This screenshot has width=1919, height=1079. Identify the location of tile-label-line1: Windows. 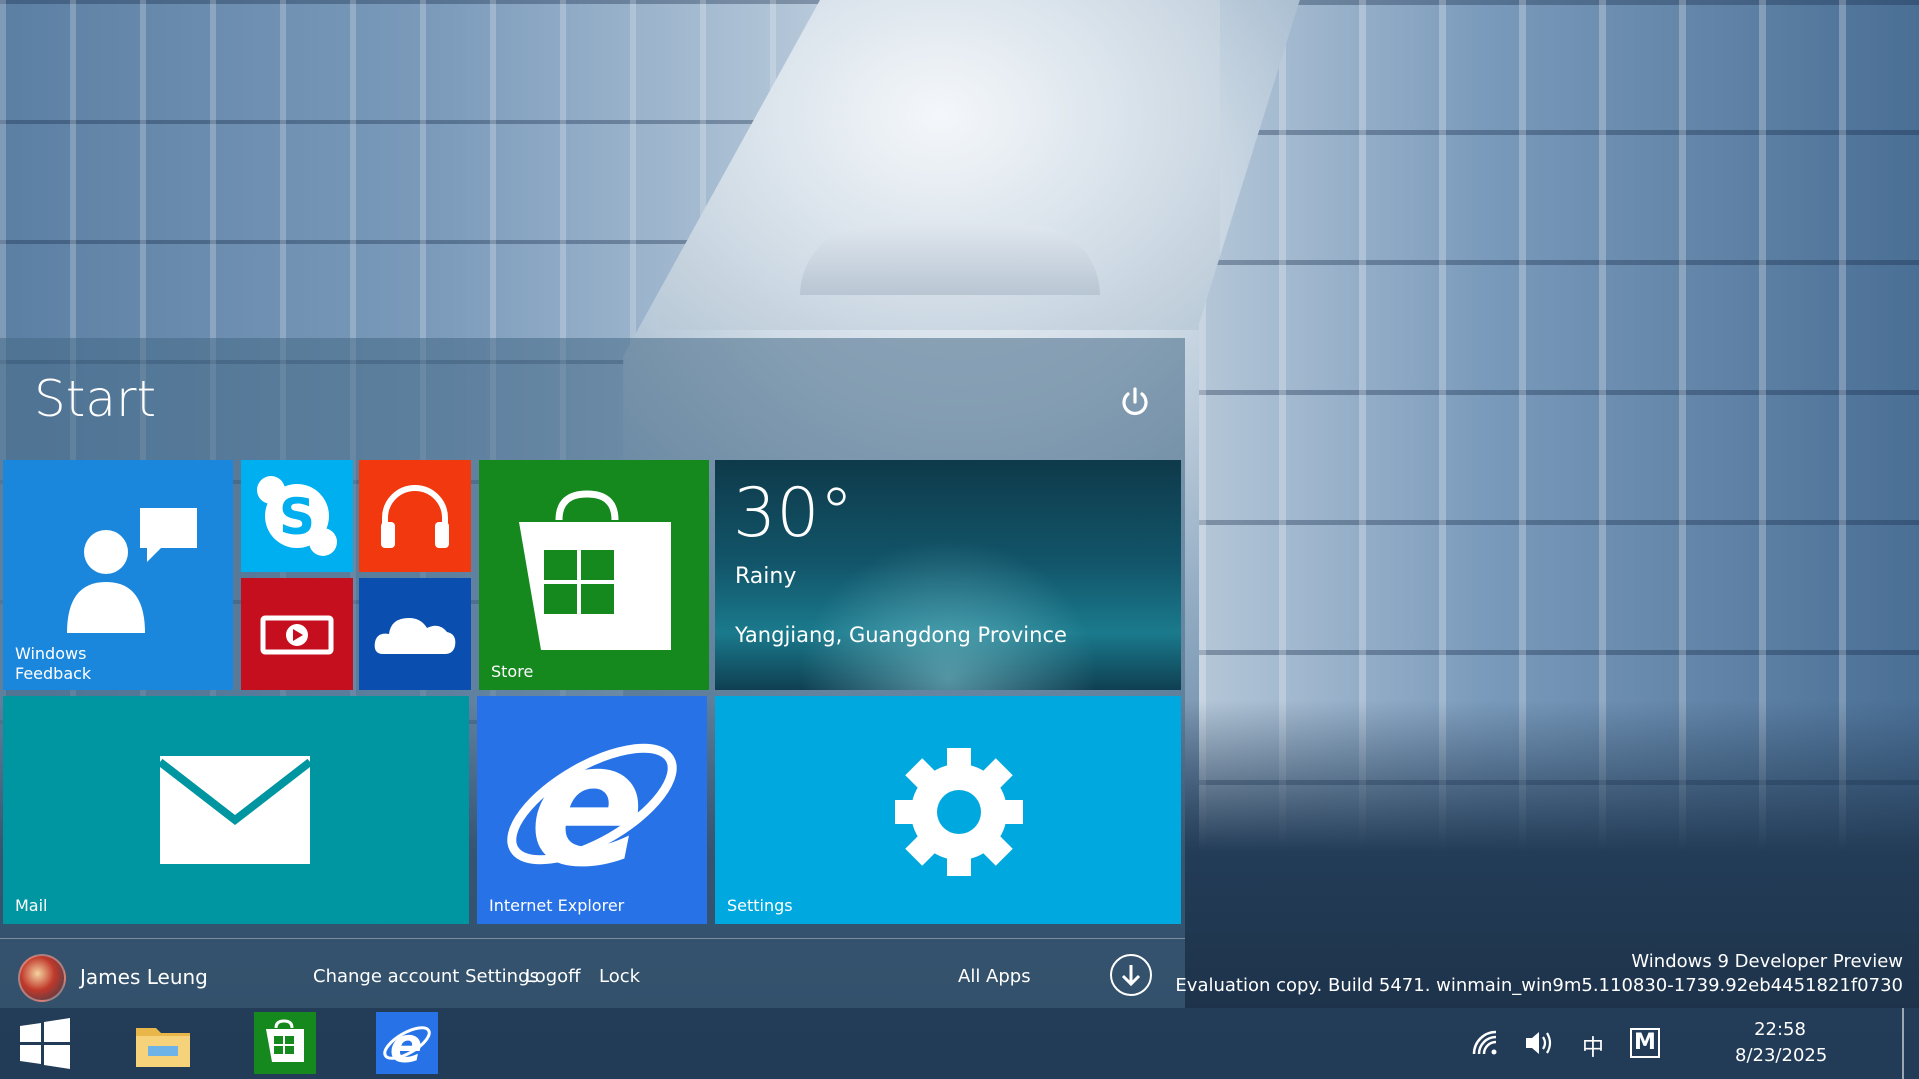
(51, 653).